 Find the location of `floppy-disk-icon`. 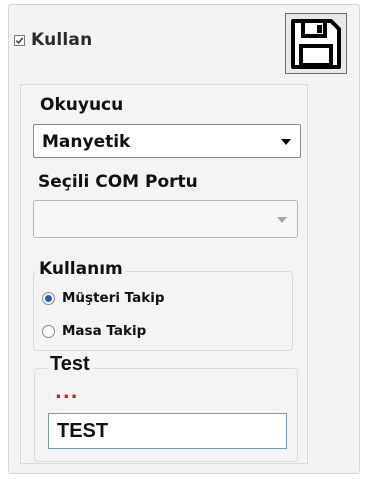

floppy-disk-icon is located at coordinates (316, 43).